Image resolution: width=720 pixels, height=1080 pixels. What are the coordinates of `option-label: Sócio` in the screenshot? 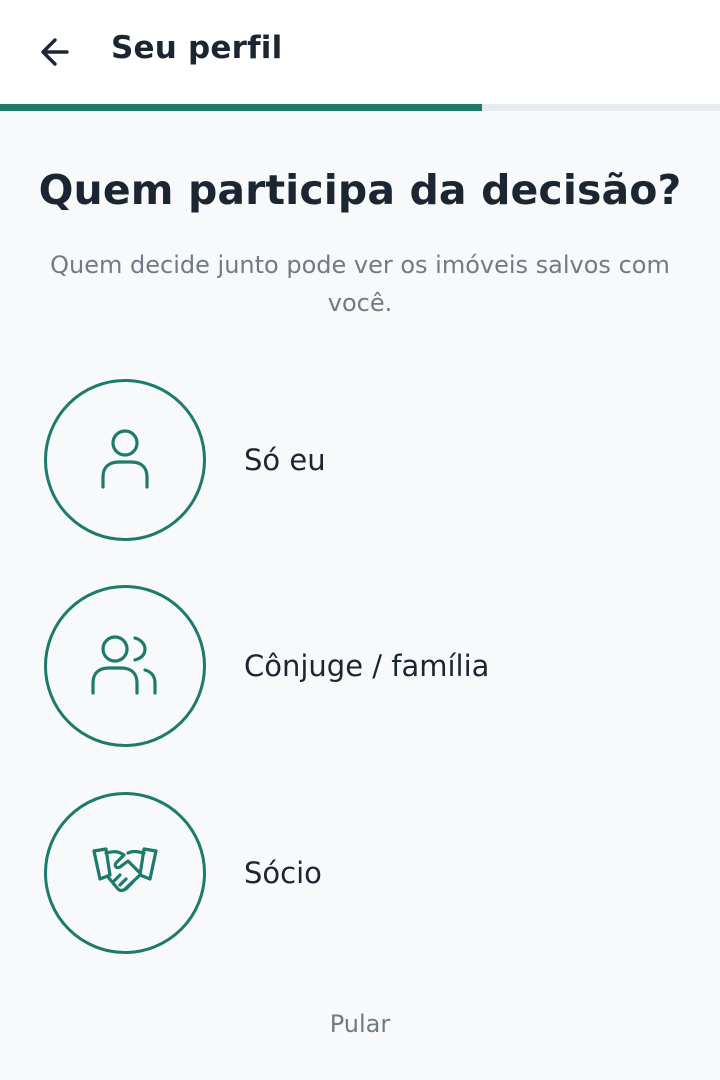 It's located at (283, 873).